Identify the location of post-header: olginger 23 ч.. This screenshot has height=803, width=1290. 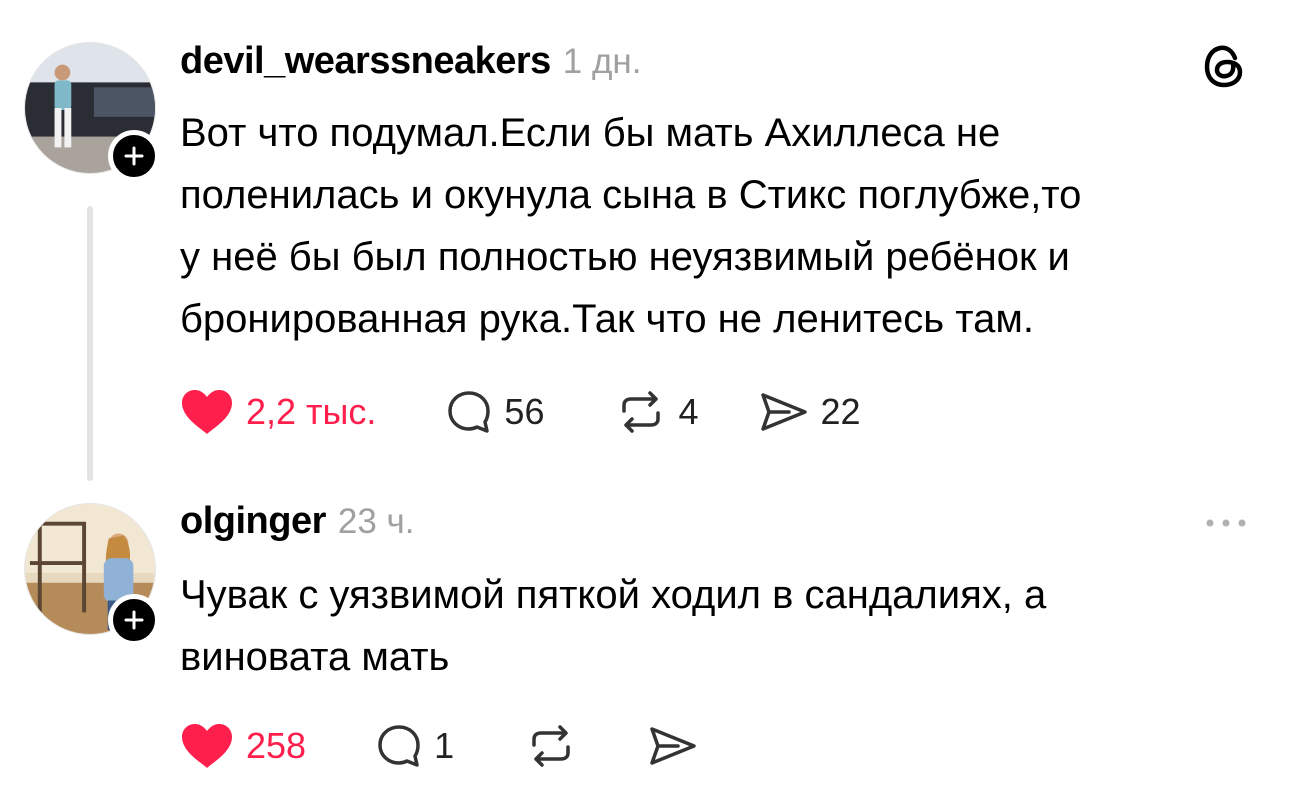
(297, 521).